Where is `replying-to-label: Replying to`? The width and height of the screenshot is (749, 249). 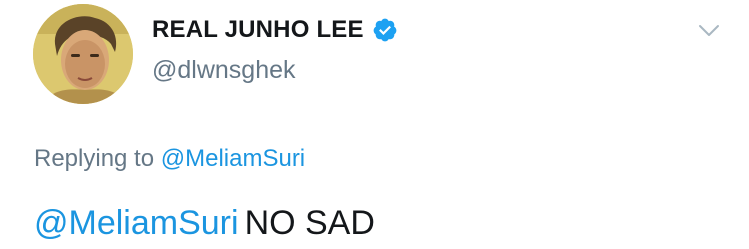
replying-to-label: Replying to is located at coordinates (94, 158).